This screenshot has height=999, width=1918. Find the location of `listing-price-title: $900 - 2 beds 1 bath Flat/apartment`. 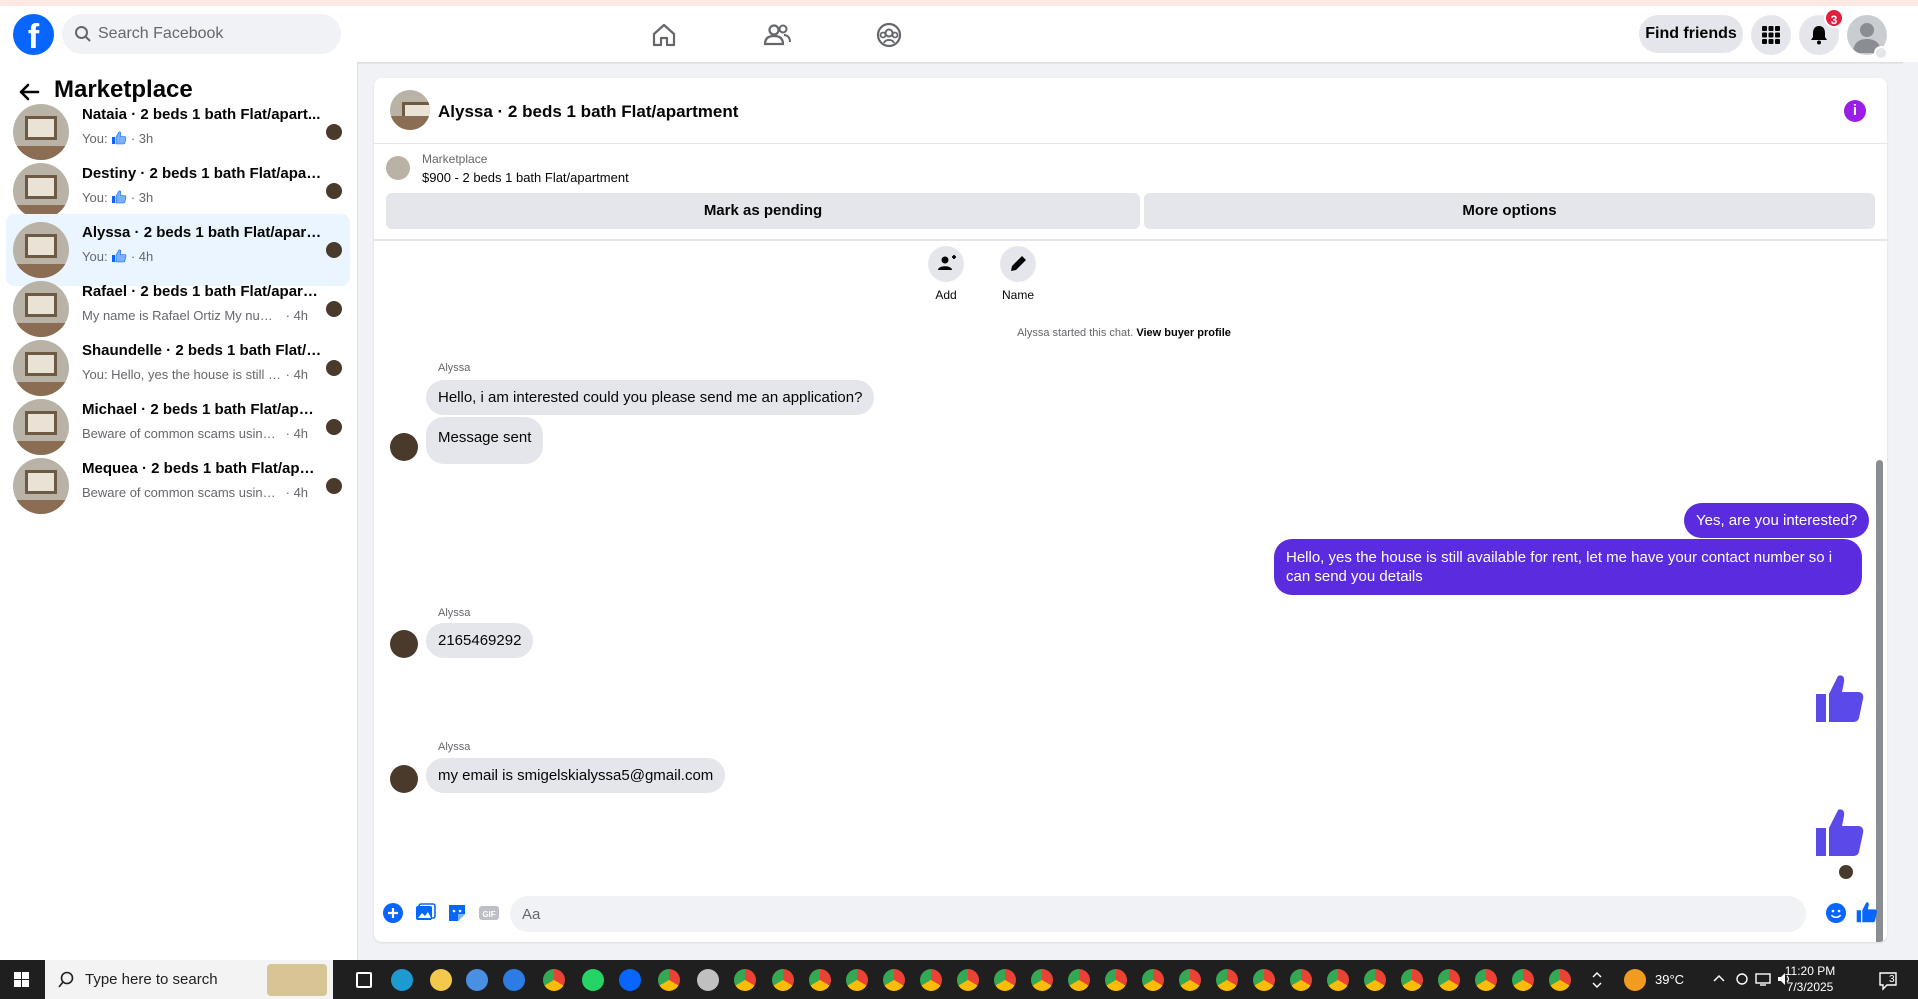

listing-price-title: $900 - 2 beds 1 bath Flat/apartment is located at coordinates (525, 177).